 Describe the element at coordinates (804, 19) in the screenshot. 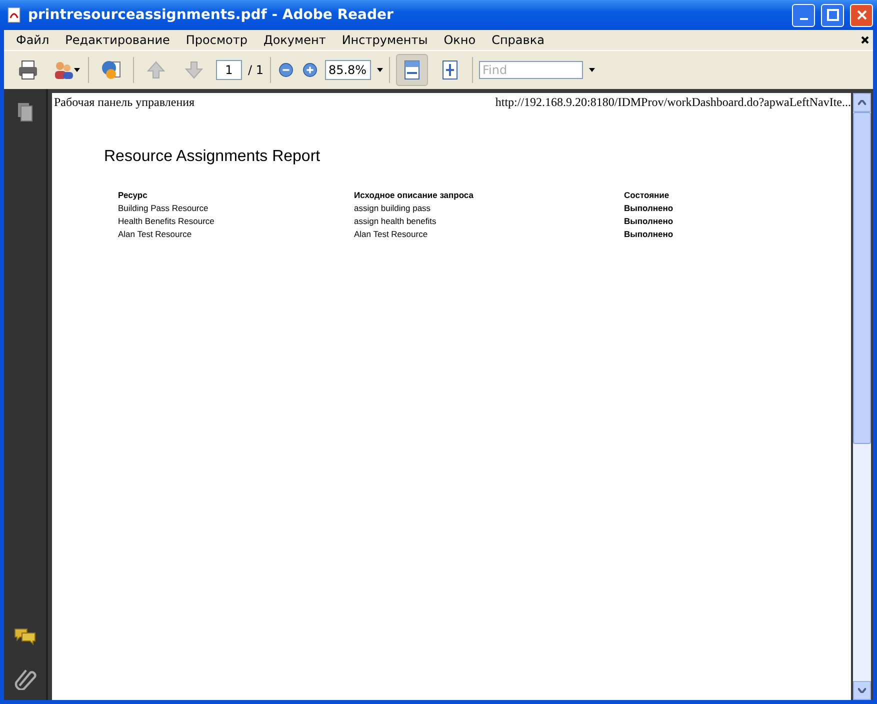

I see `minimize-icon` at that location.